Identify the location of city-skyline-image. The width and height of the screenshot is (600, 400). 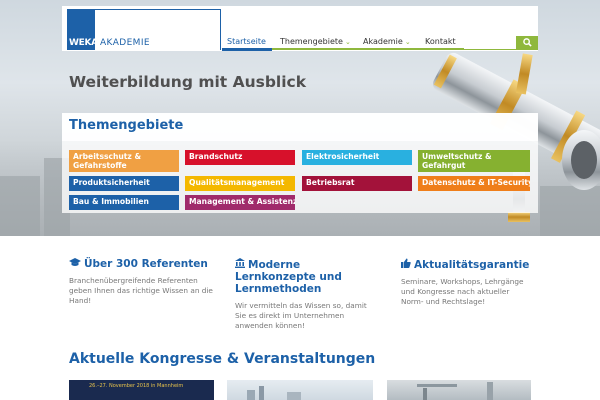
(274, 393).